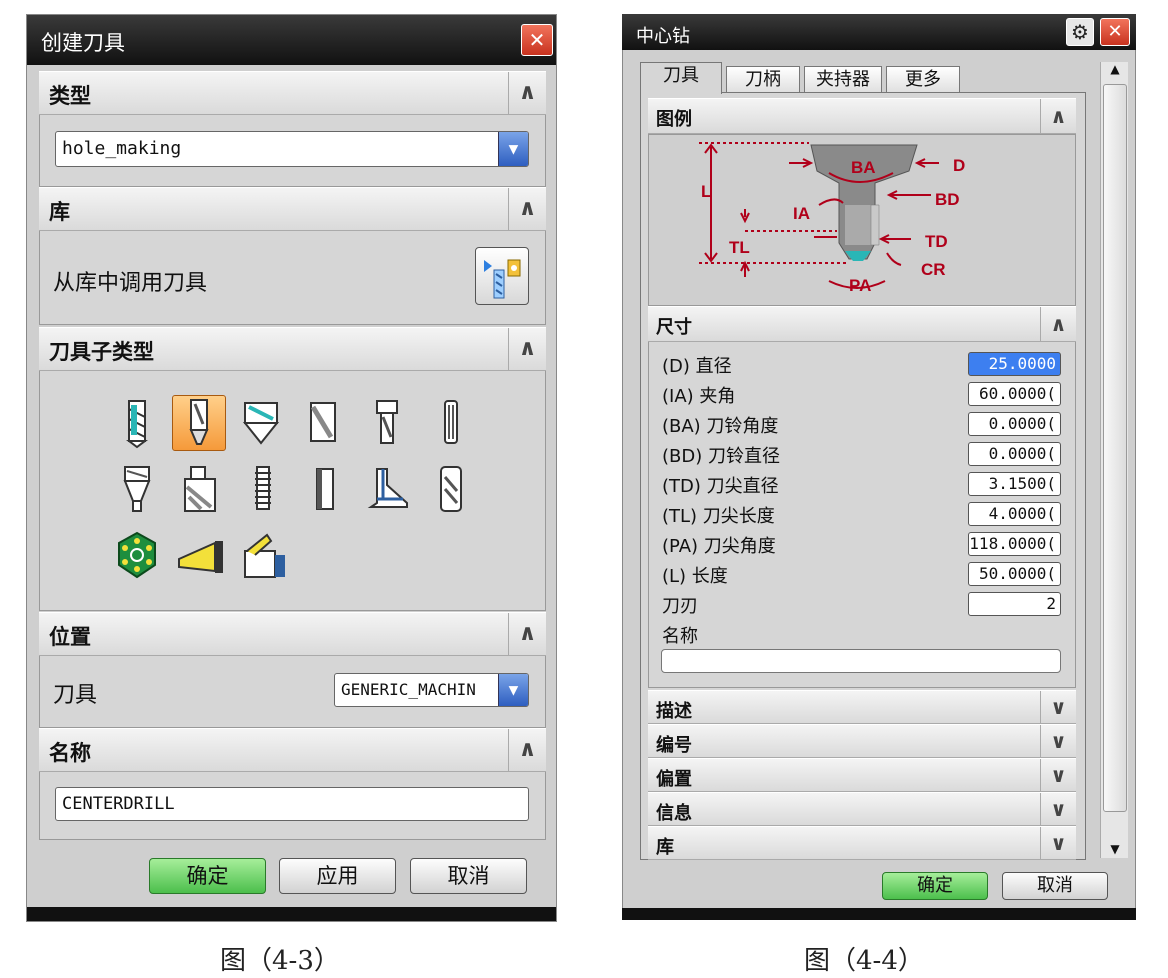 The width and height of the screenshot is (1168, 978). Describe the element at coordinates (721, 456) in the screenshot. I see `dim-label-bd: (BD) 刀铃直径` at that location.